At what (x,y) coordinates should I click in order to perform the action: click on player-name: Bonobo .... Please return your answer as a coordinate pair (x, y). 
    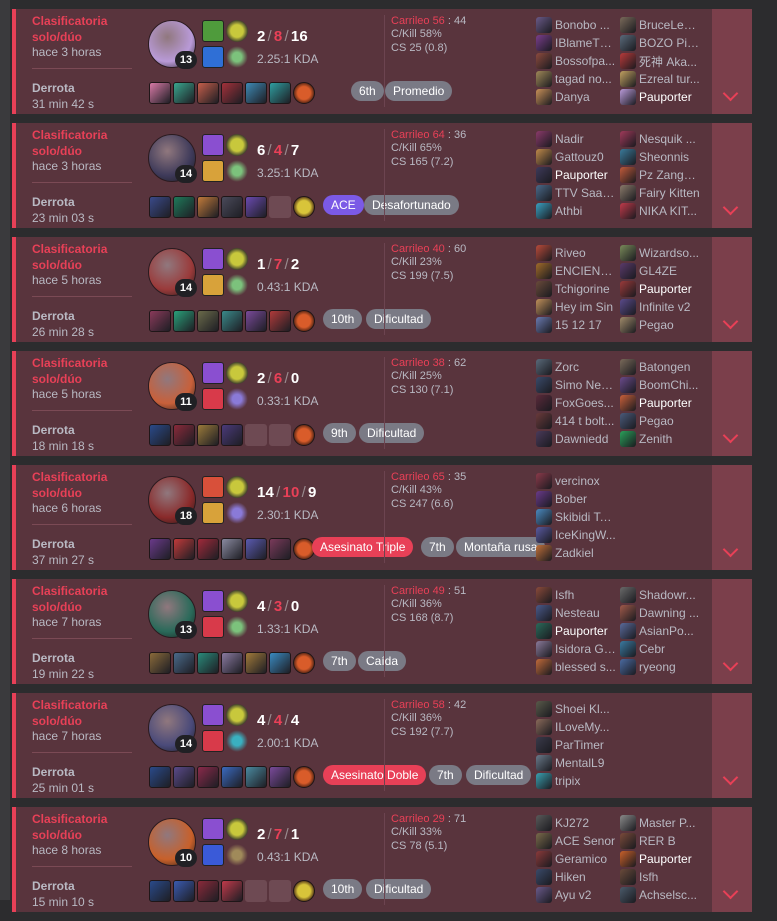
    Looking at the image, I should click on (585, 25).